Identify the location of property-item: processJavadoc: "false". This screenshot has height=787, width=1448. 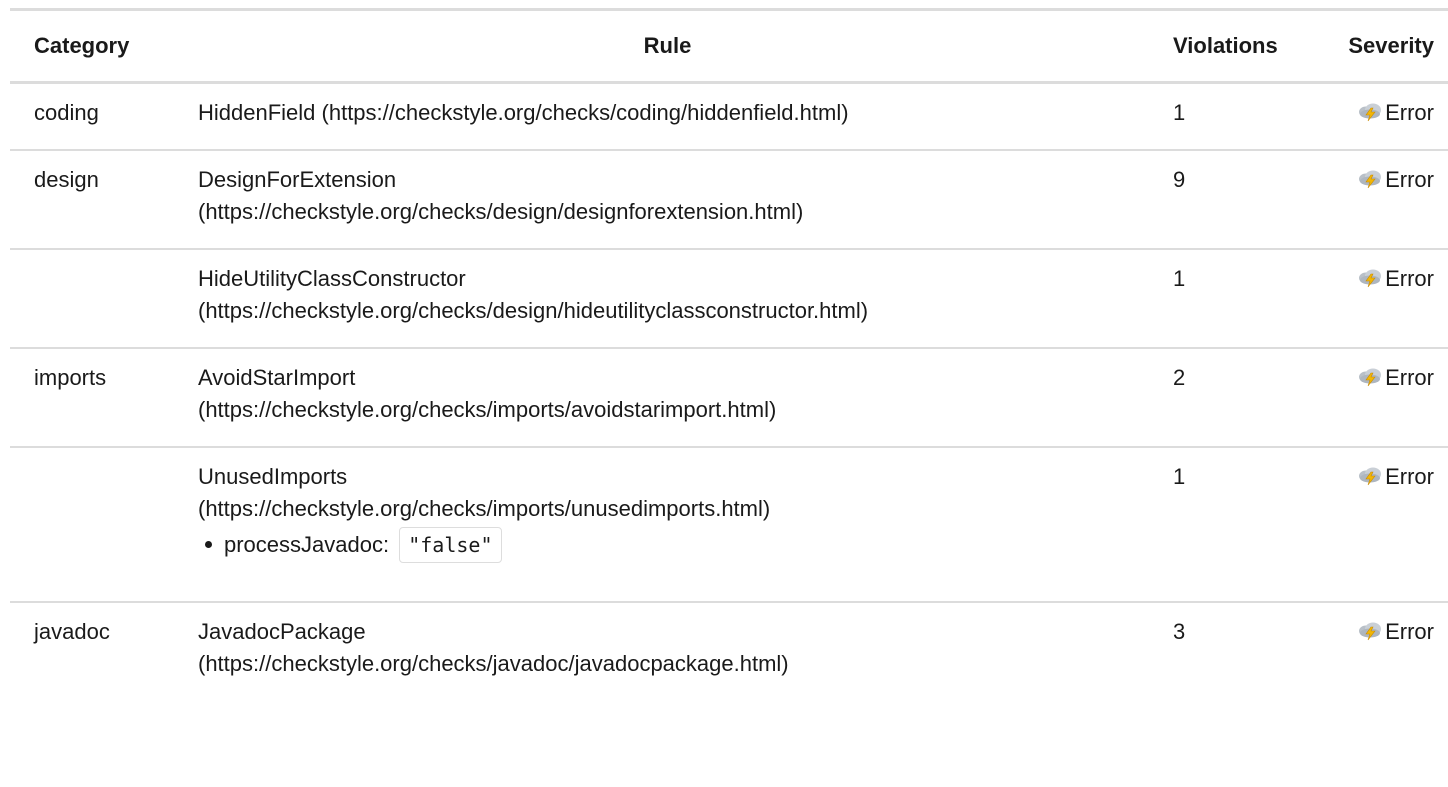
(671, 545).